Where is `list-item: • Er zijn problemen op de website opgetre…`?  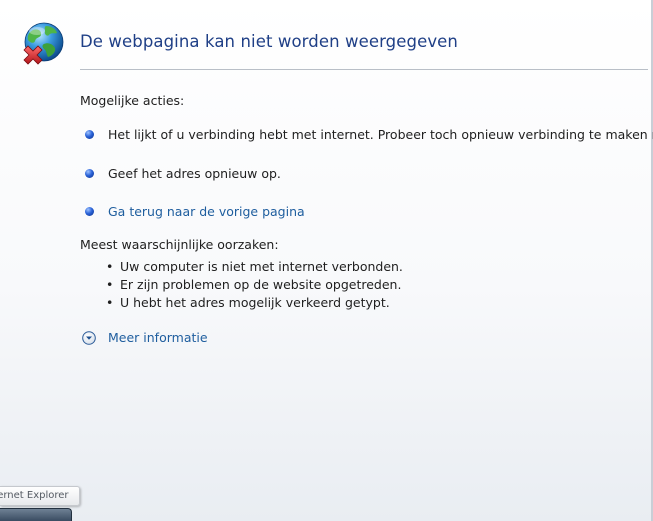 list-item: • Er zijn problemen op de website opgetre… is located at coordinates (254, 284).